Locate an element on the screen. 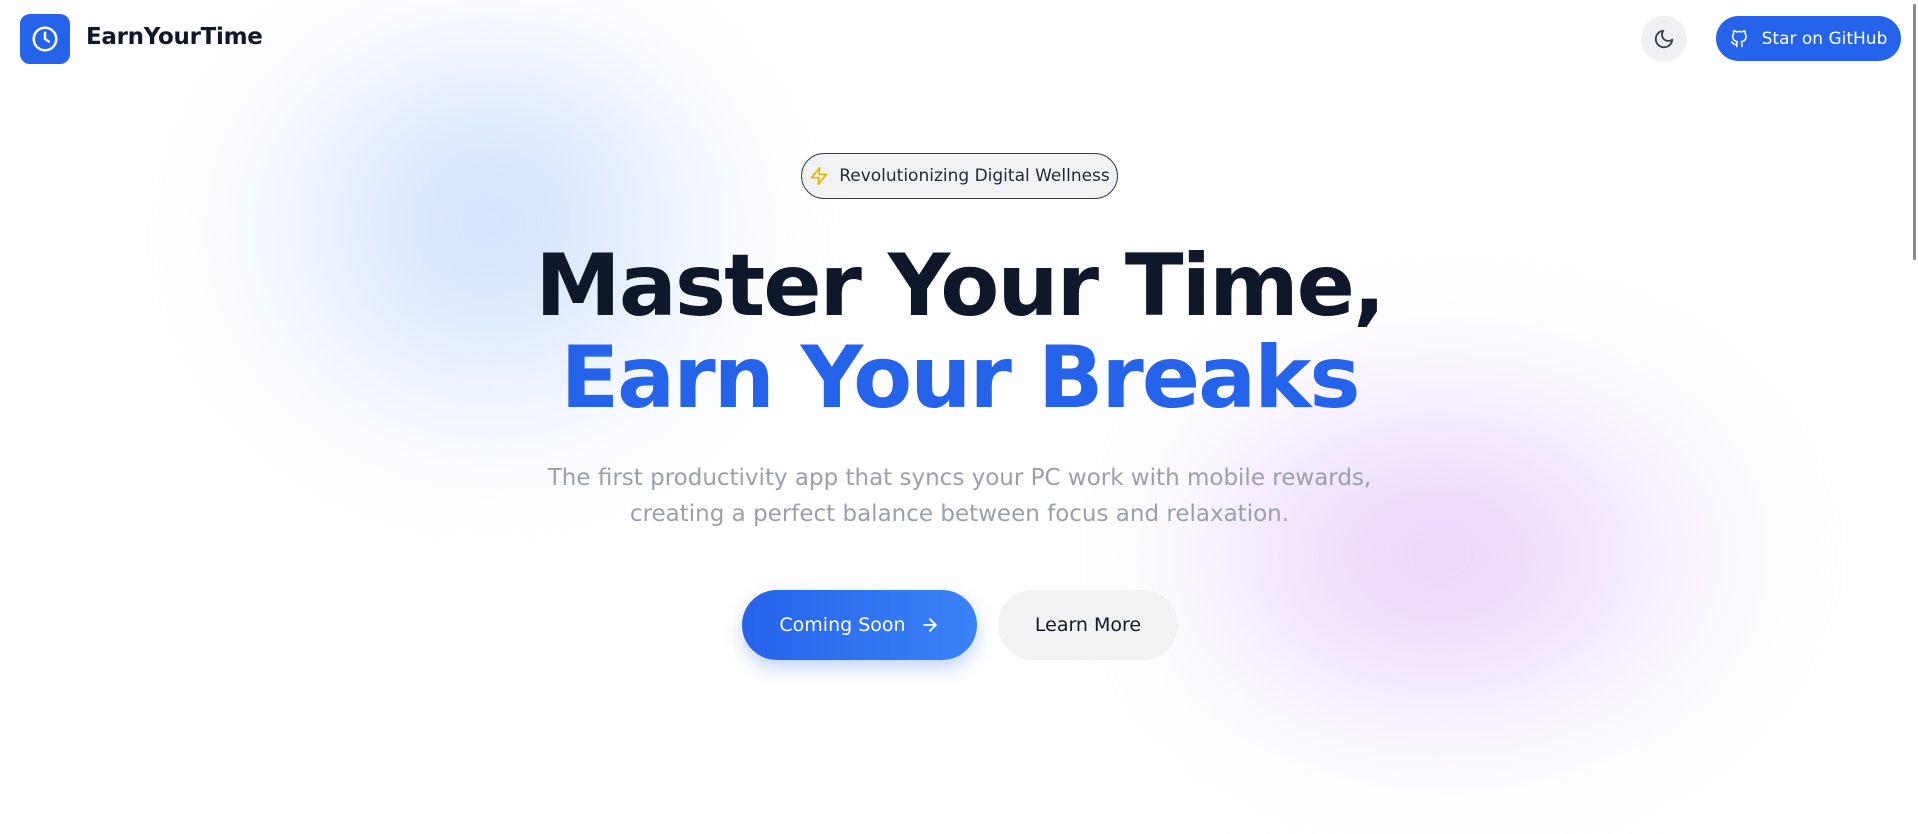 Image resolution: width=1919 pixels, height=834 pixels. coming-soon-label: Coming Soon is located at coordinates (842, 625).